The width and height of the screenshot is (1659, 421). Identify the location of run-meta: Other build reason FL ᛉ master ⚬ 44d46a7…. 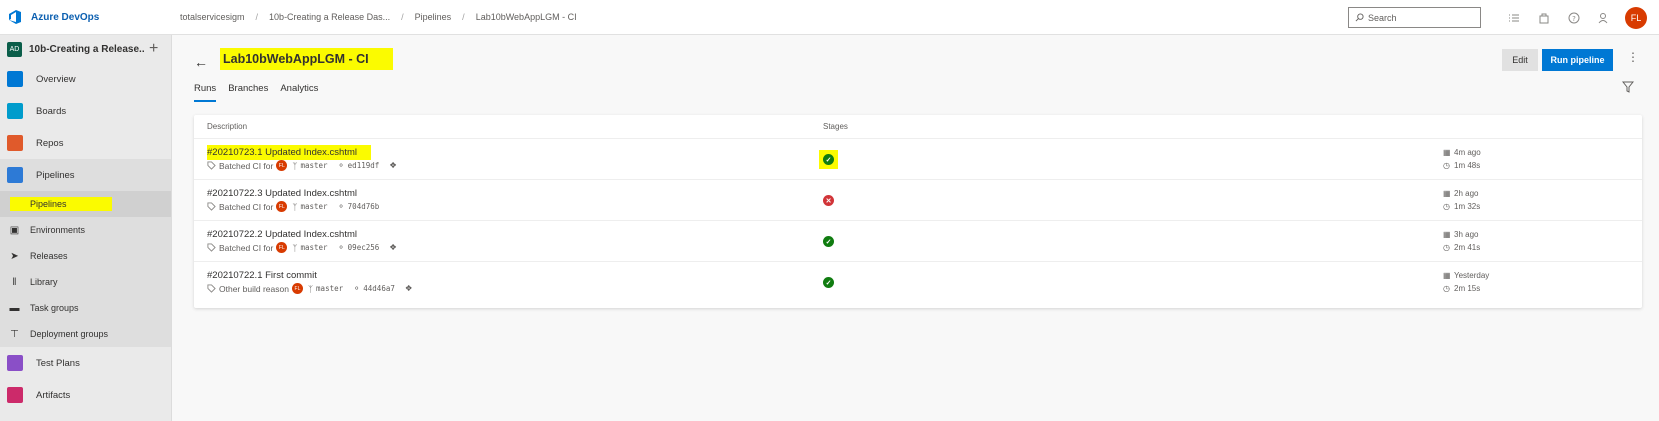
(311, 288).